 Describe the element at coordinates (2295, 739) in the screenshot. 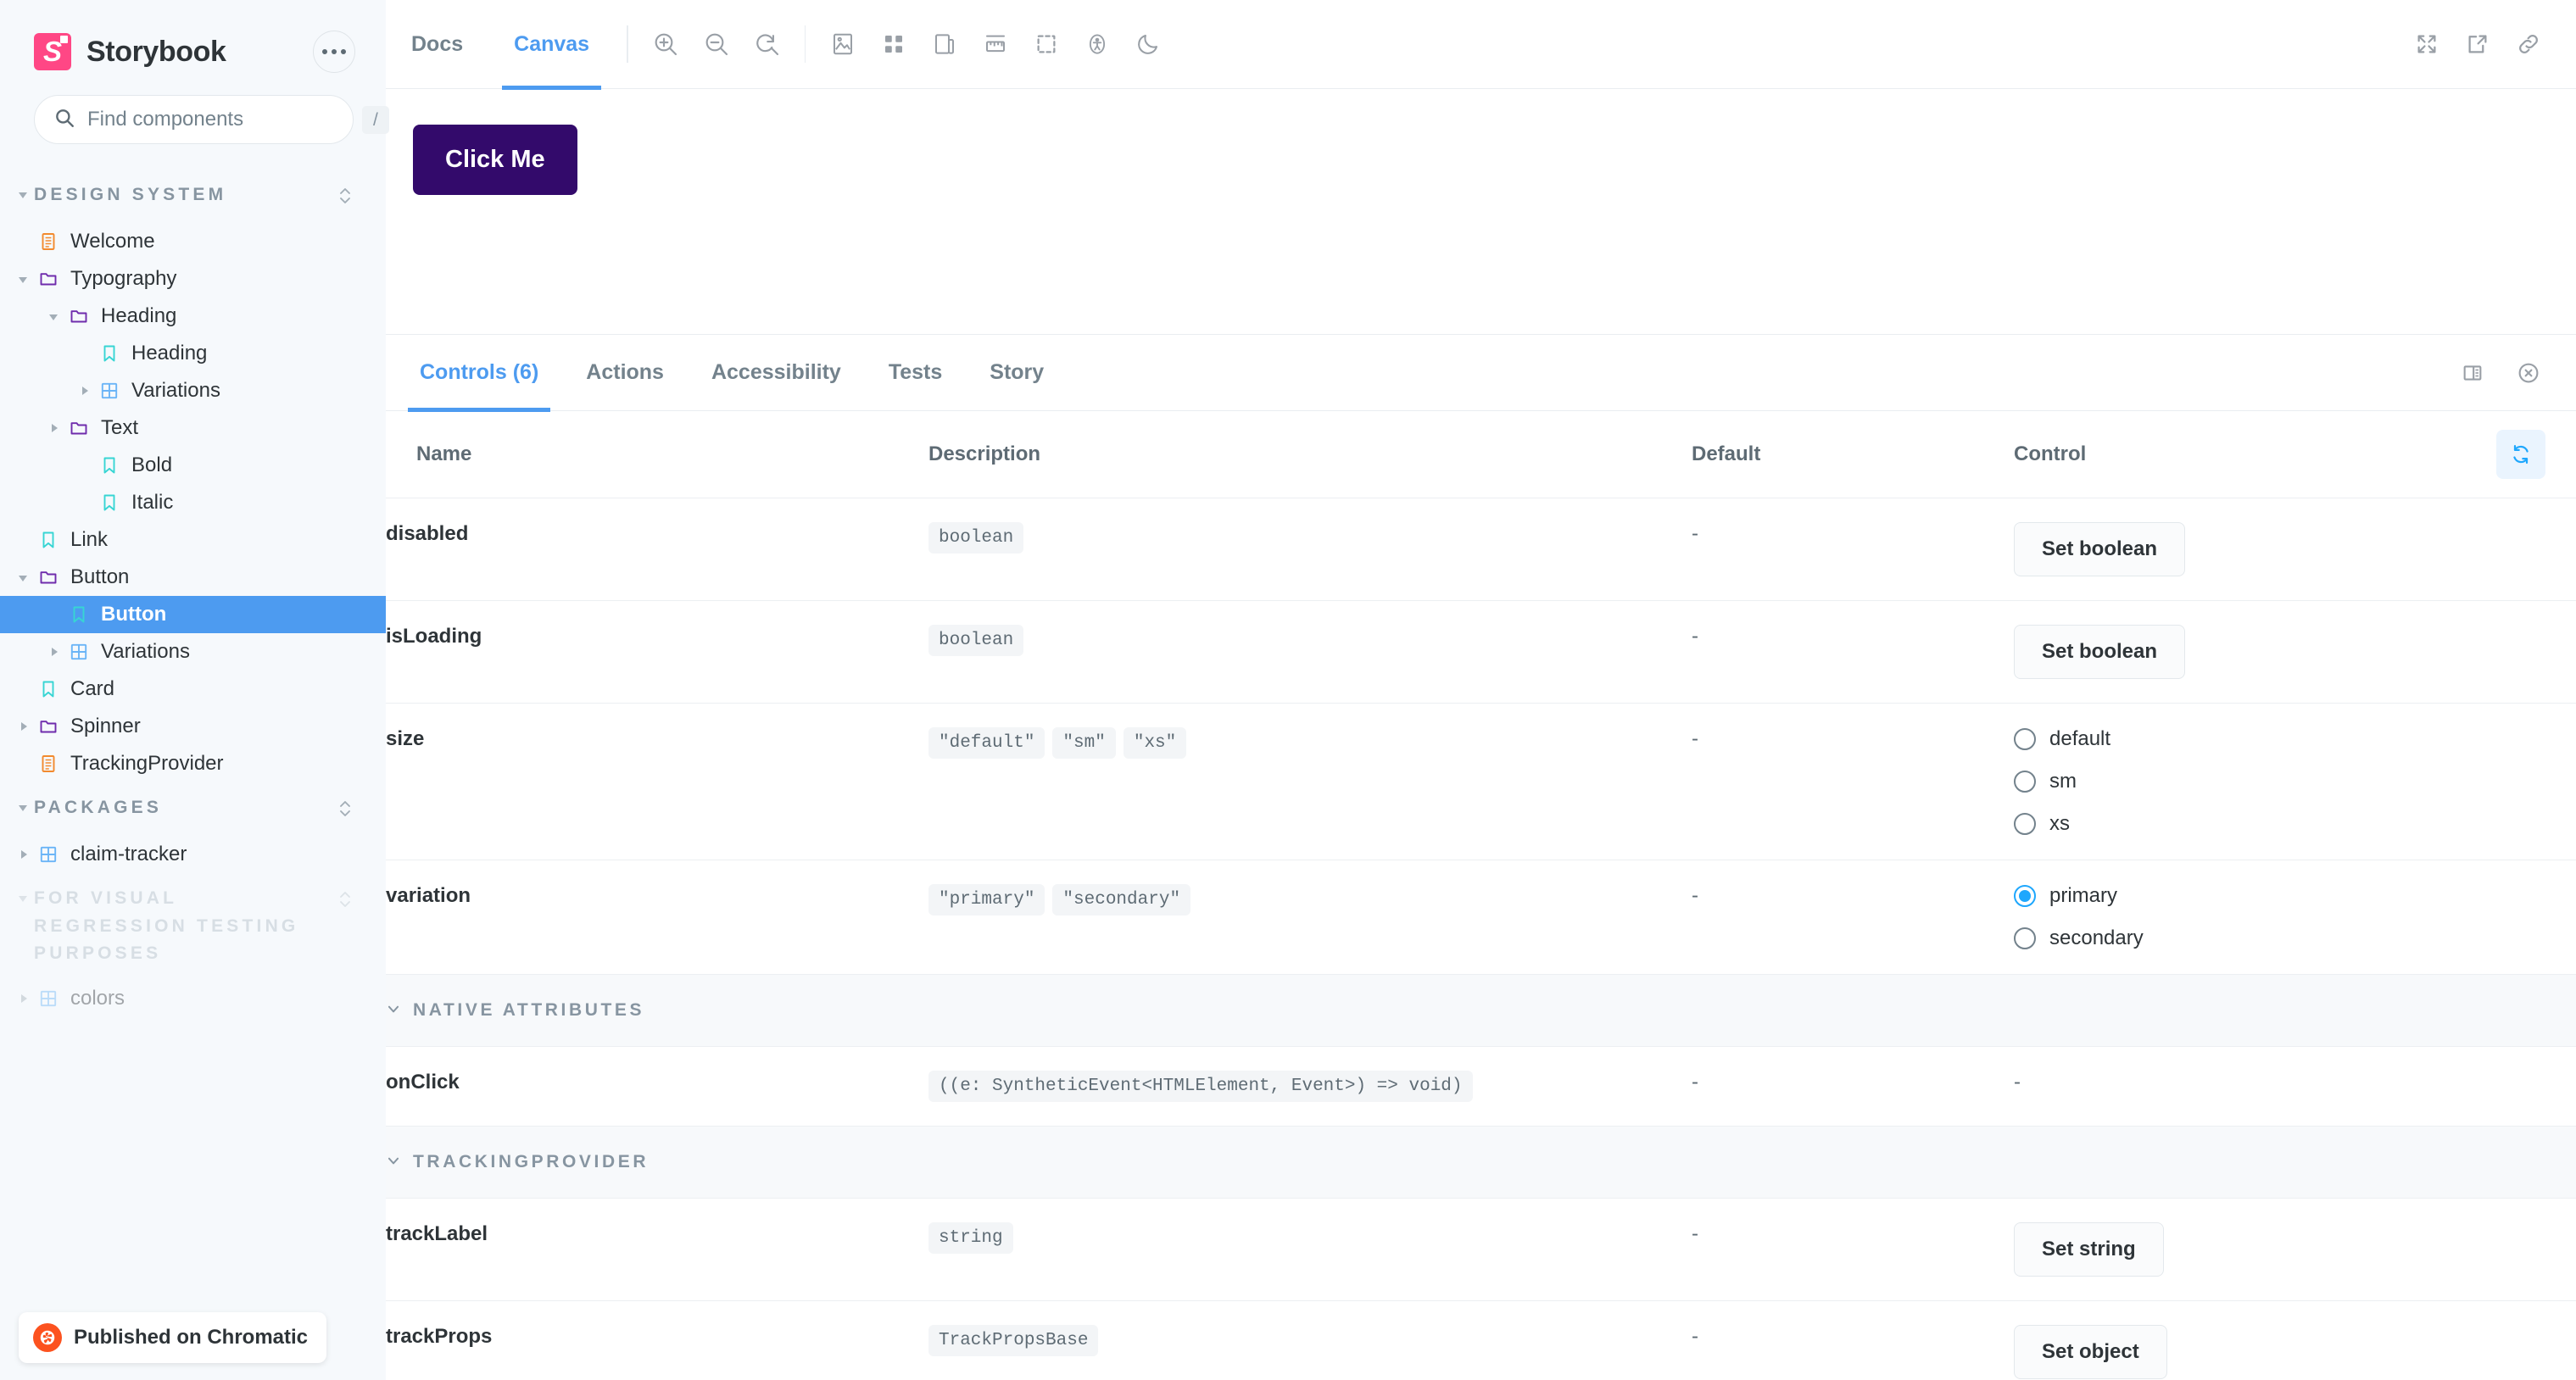

I see `radio-option-default: default` at that location.